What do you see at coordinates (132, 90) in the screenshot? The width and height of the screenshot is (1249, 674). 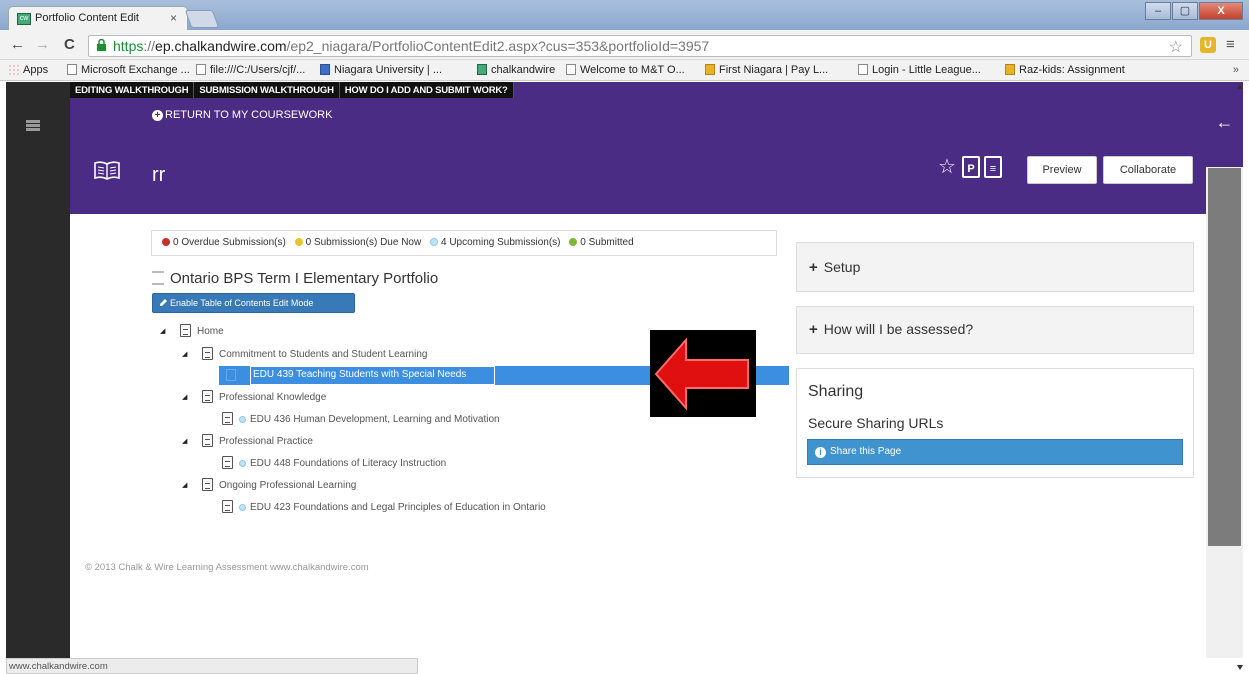 I see `editing-walkthrough-link: EDITING WALKTHROUGH` at bounding box center [132, 90].